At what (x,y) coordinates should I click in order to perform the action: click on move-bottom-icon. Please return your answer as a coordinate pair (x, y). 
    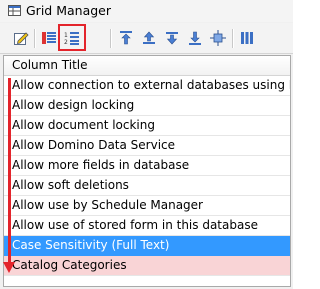
    Looking at the image, I should click on (195, 38).